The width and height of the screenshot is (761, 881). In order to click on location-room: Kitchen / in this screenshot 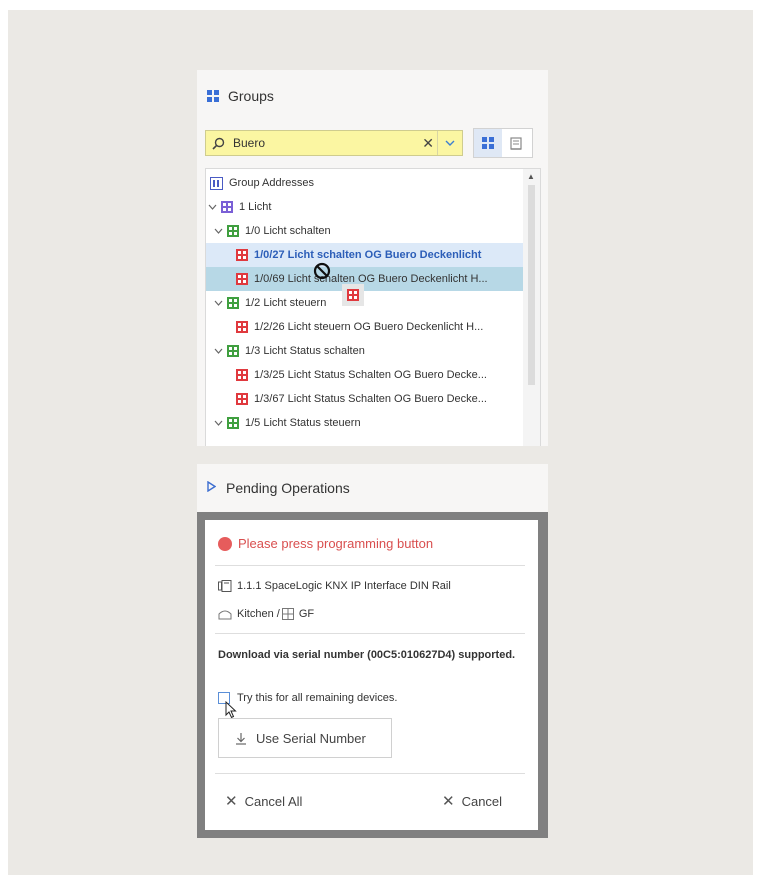, I will do `click(258, 614)`.